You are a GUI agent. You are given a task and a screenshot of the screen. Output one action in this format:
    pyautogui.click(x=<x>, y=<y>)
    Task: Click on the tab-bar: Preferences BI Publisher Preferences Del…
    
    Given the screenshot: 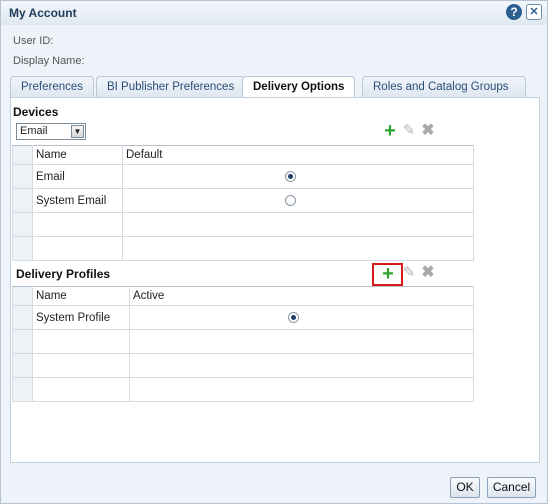 What is the action you would take?
    pyautogui.click(x=275, y=87)
    